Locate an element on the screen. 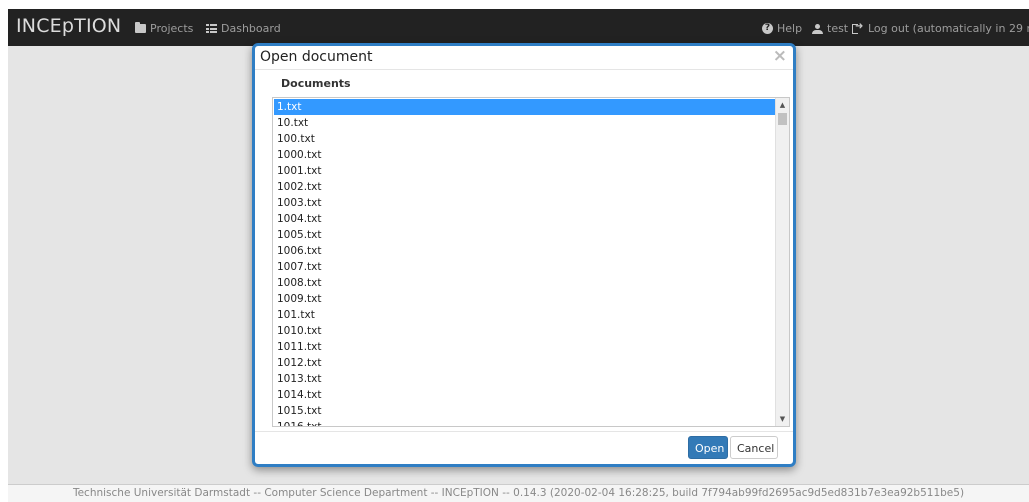  nav-dashboard-link: Dashboard is located at coordinates (243, 28).